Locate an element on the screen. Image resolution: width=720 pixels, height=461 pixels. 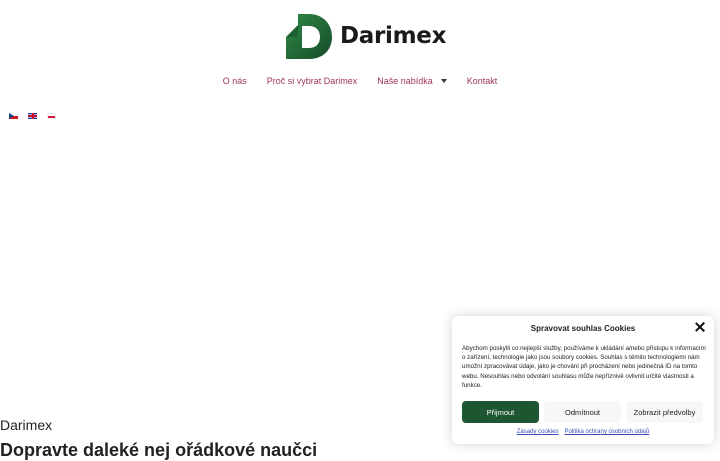
darimex-d-logo-icon is located at coordinates (309, 36).